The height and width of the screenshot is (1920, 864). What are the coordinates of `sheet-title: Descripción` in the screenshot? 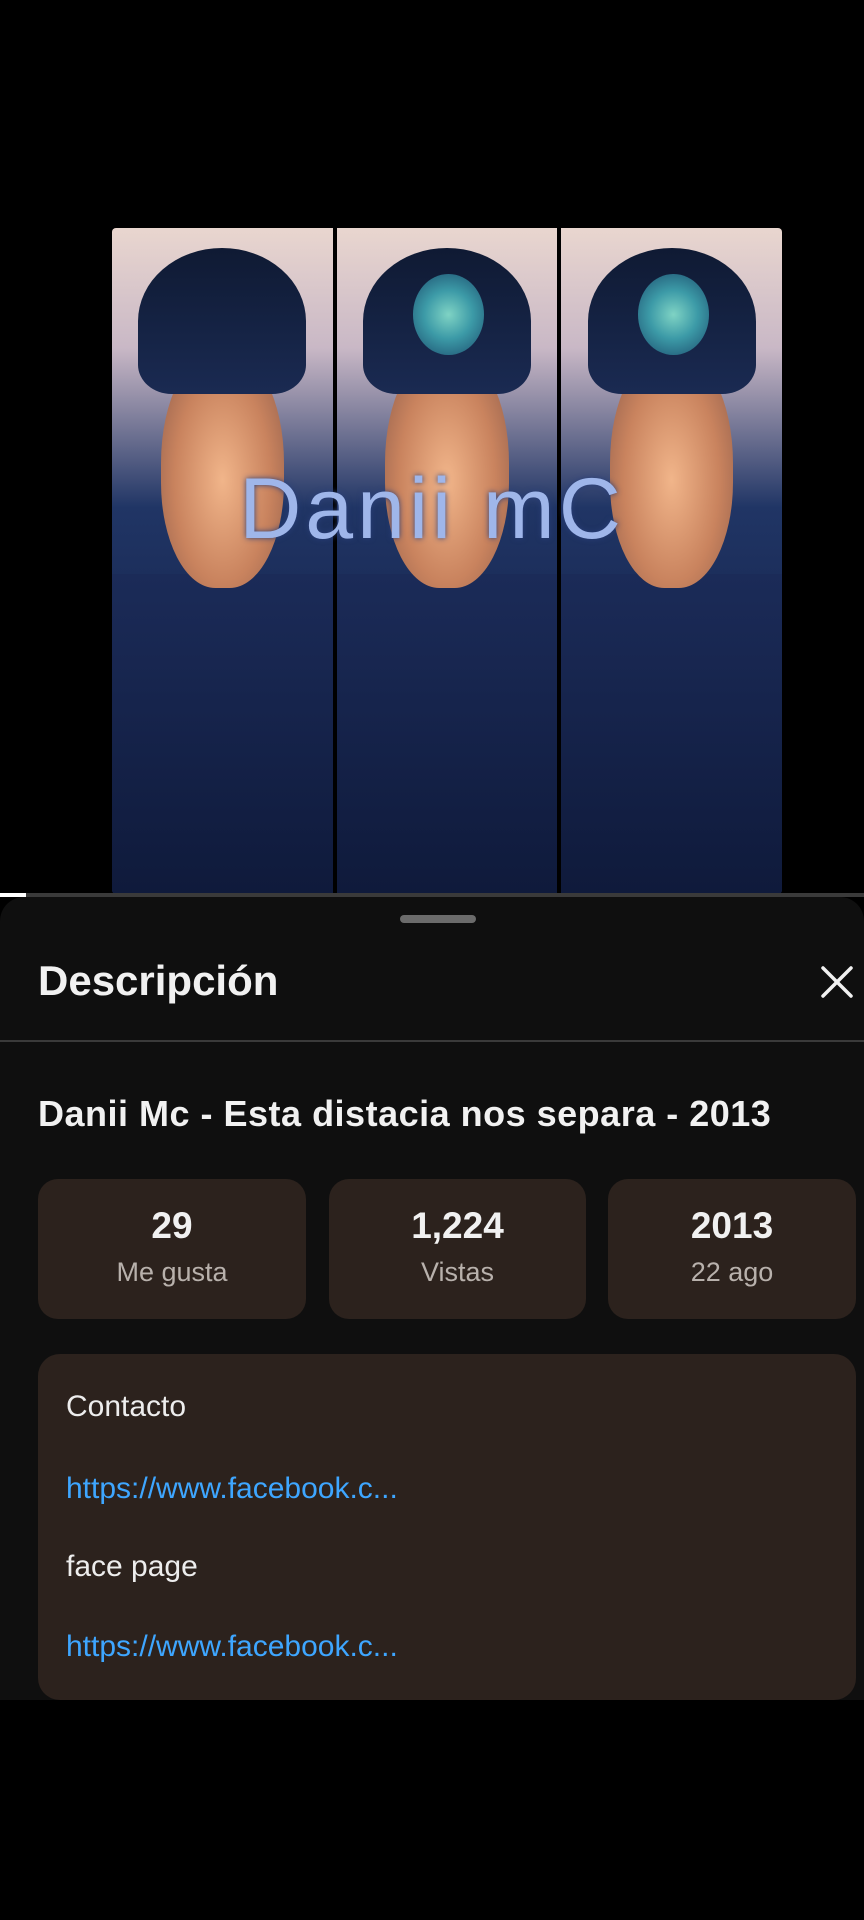 It's located at (158, 980).